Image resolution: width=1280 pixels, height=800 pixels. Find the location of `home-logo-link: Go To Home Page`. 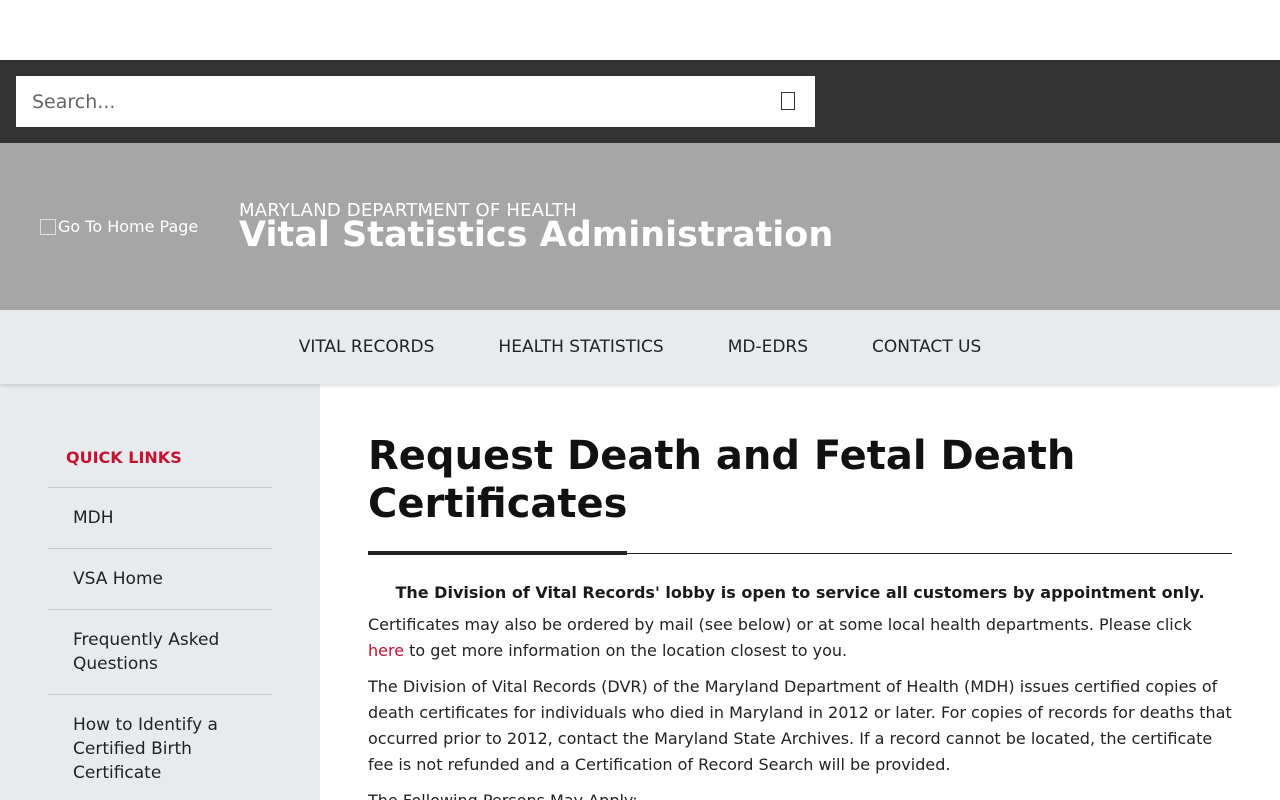

home-logo-link: Go To Home Page is located at coordinates (119, 226).